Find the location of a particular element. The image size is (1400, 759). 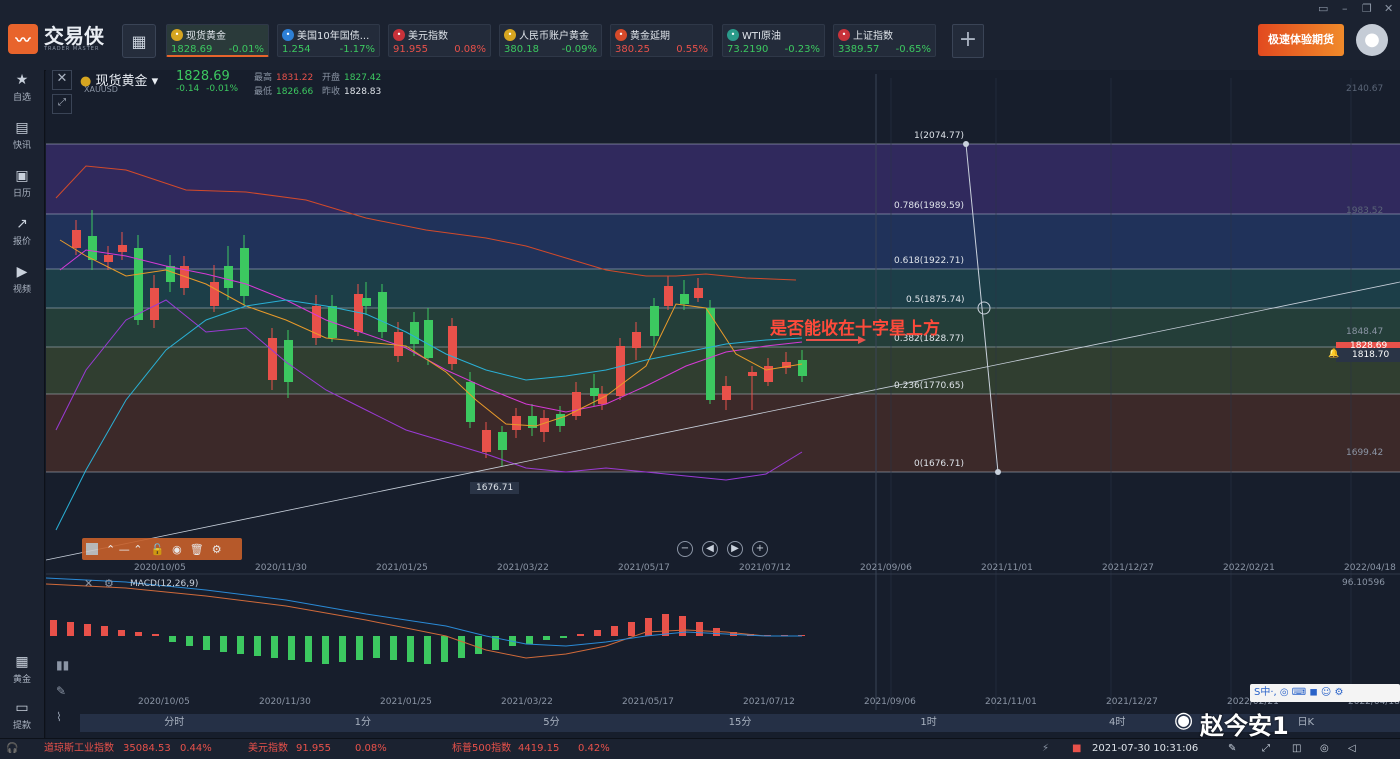

bell-icon: 🔔 is located at coordinates (1333, 354).